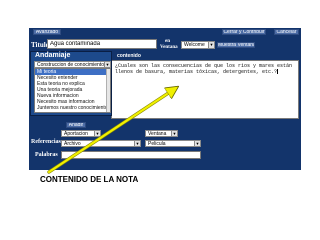 This screenshot has width=320, height=240. Describe the element at coordinates (111, 131) in the screenshot. I see `arrow-fill` at that location.